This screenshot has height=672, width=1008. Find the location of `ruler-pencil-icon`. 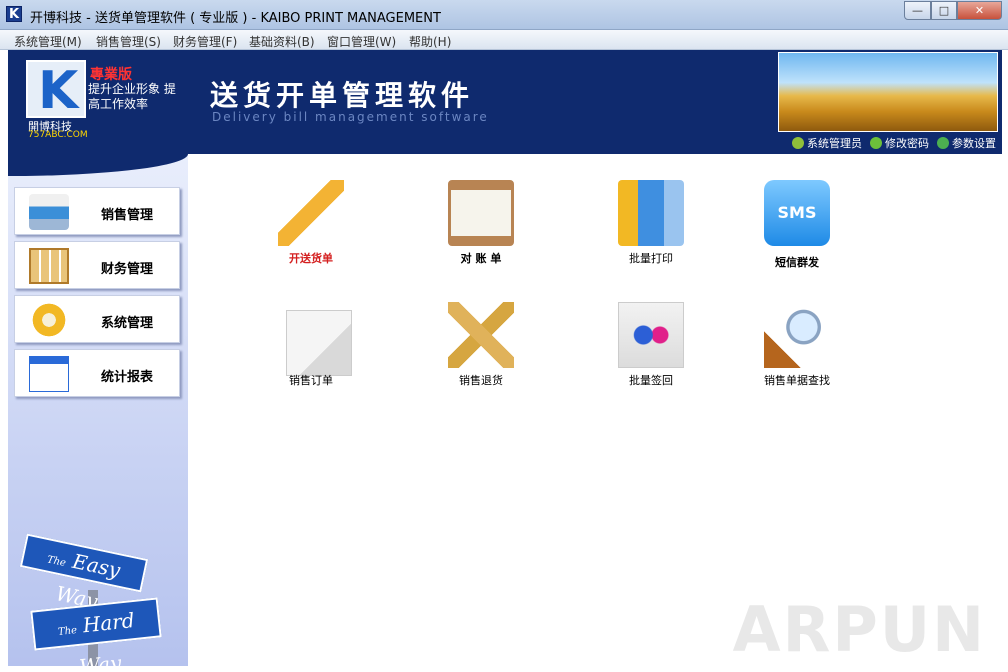

ruler-pencil-icon is located at coordinates (481, 335).